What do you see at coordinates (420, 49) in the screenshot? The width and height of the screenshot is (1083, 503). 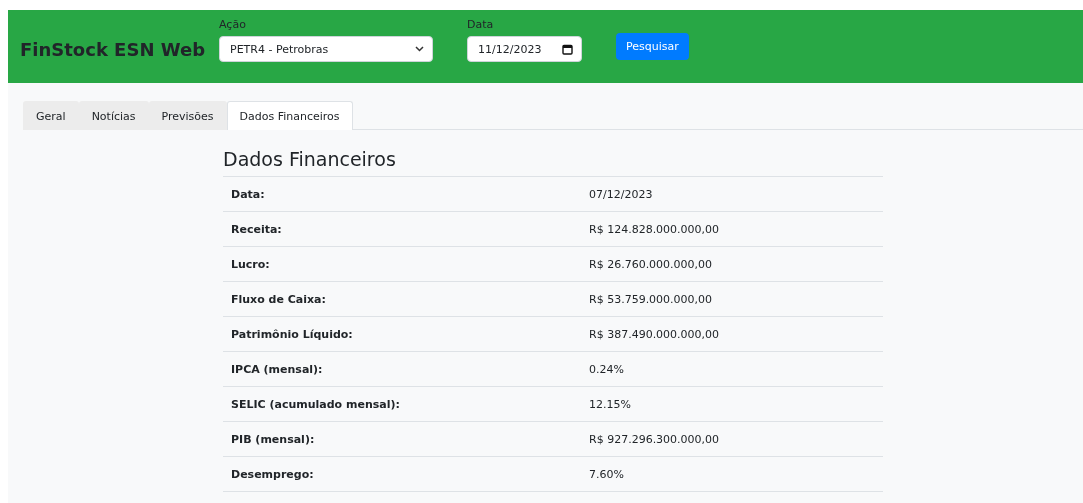 I see `chevron-down-icon` at bounding box center [420, 49].